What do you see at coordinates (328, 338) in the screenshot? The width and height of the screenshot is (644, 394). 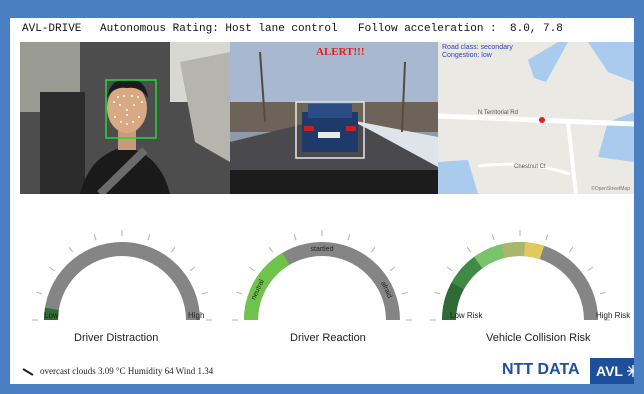 I see `driver-reaction-title: Driver Reaction` at bounding box center [328, 338].